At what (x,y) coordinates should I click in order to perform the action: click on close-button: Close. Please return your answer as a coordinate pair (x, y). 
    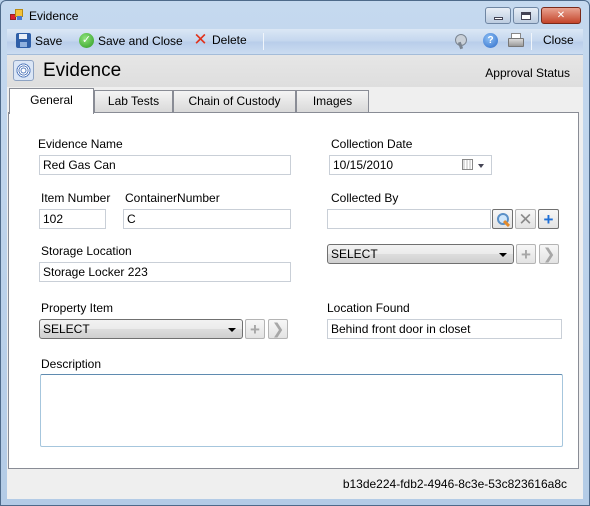
    Looking at the image, I should click on (558, 40).